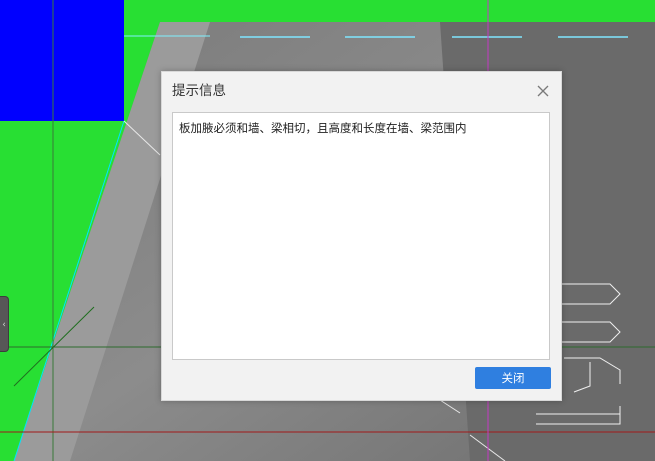 This screenshot has height=461, width=655. Describe the element at coordinates (62, 60) in the screenshot. I see `blue-block` at that location.